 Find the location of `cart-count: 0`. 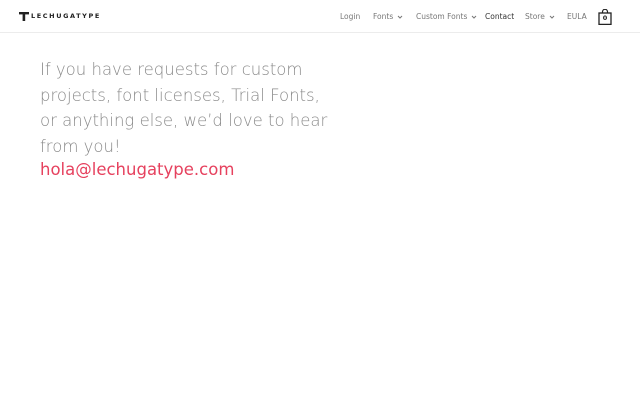

cart-count: 0 is located at coordinates (605, 18).